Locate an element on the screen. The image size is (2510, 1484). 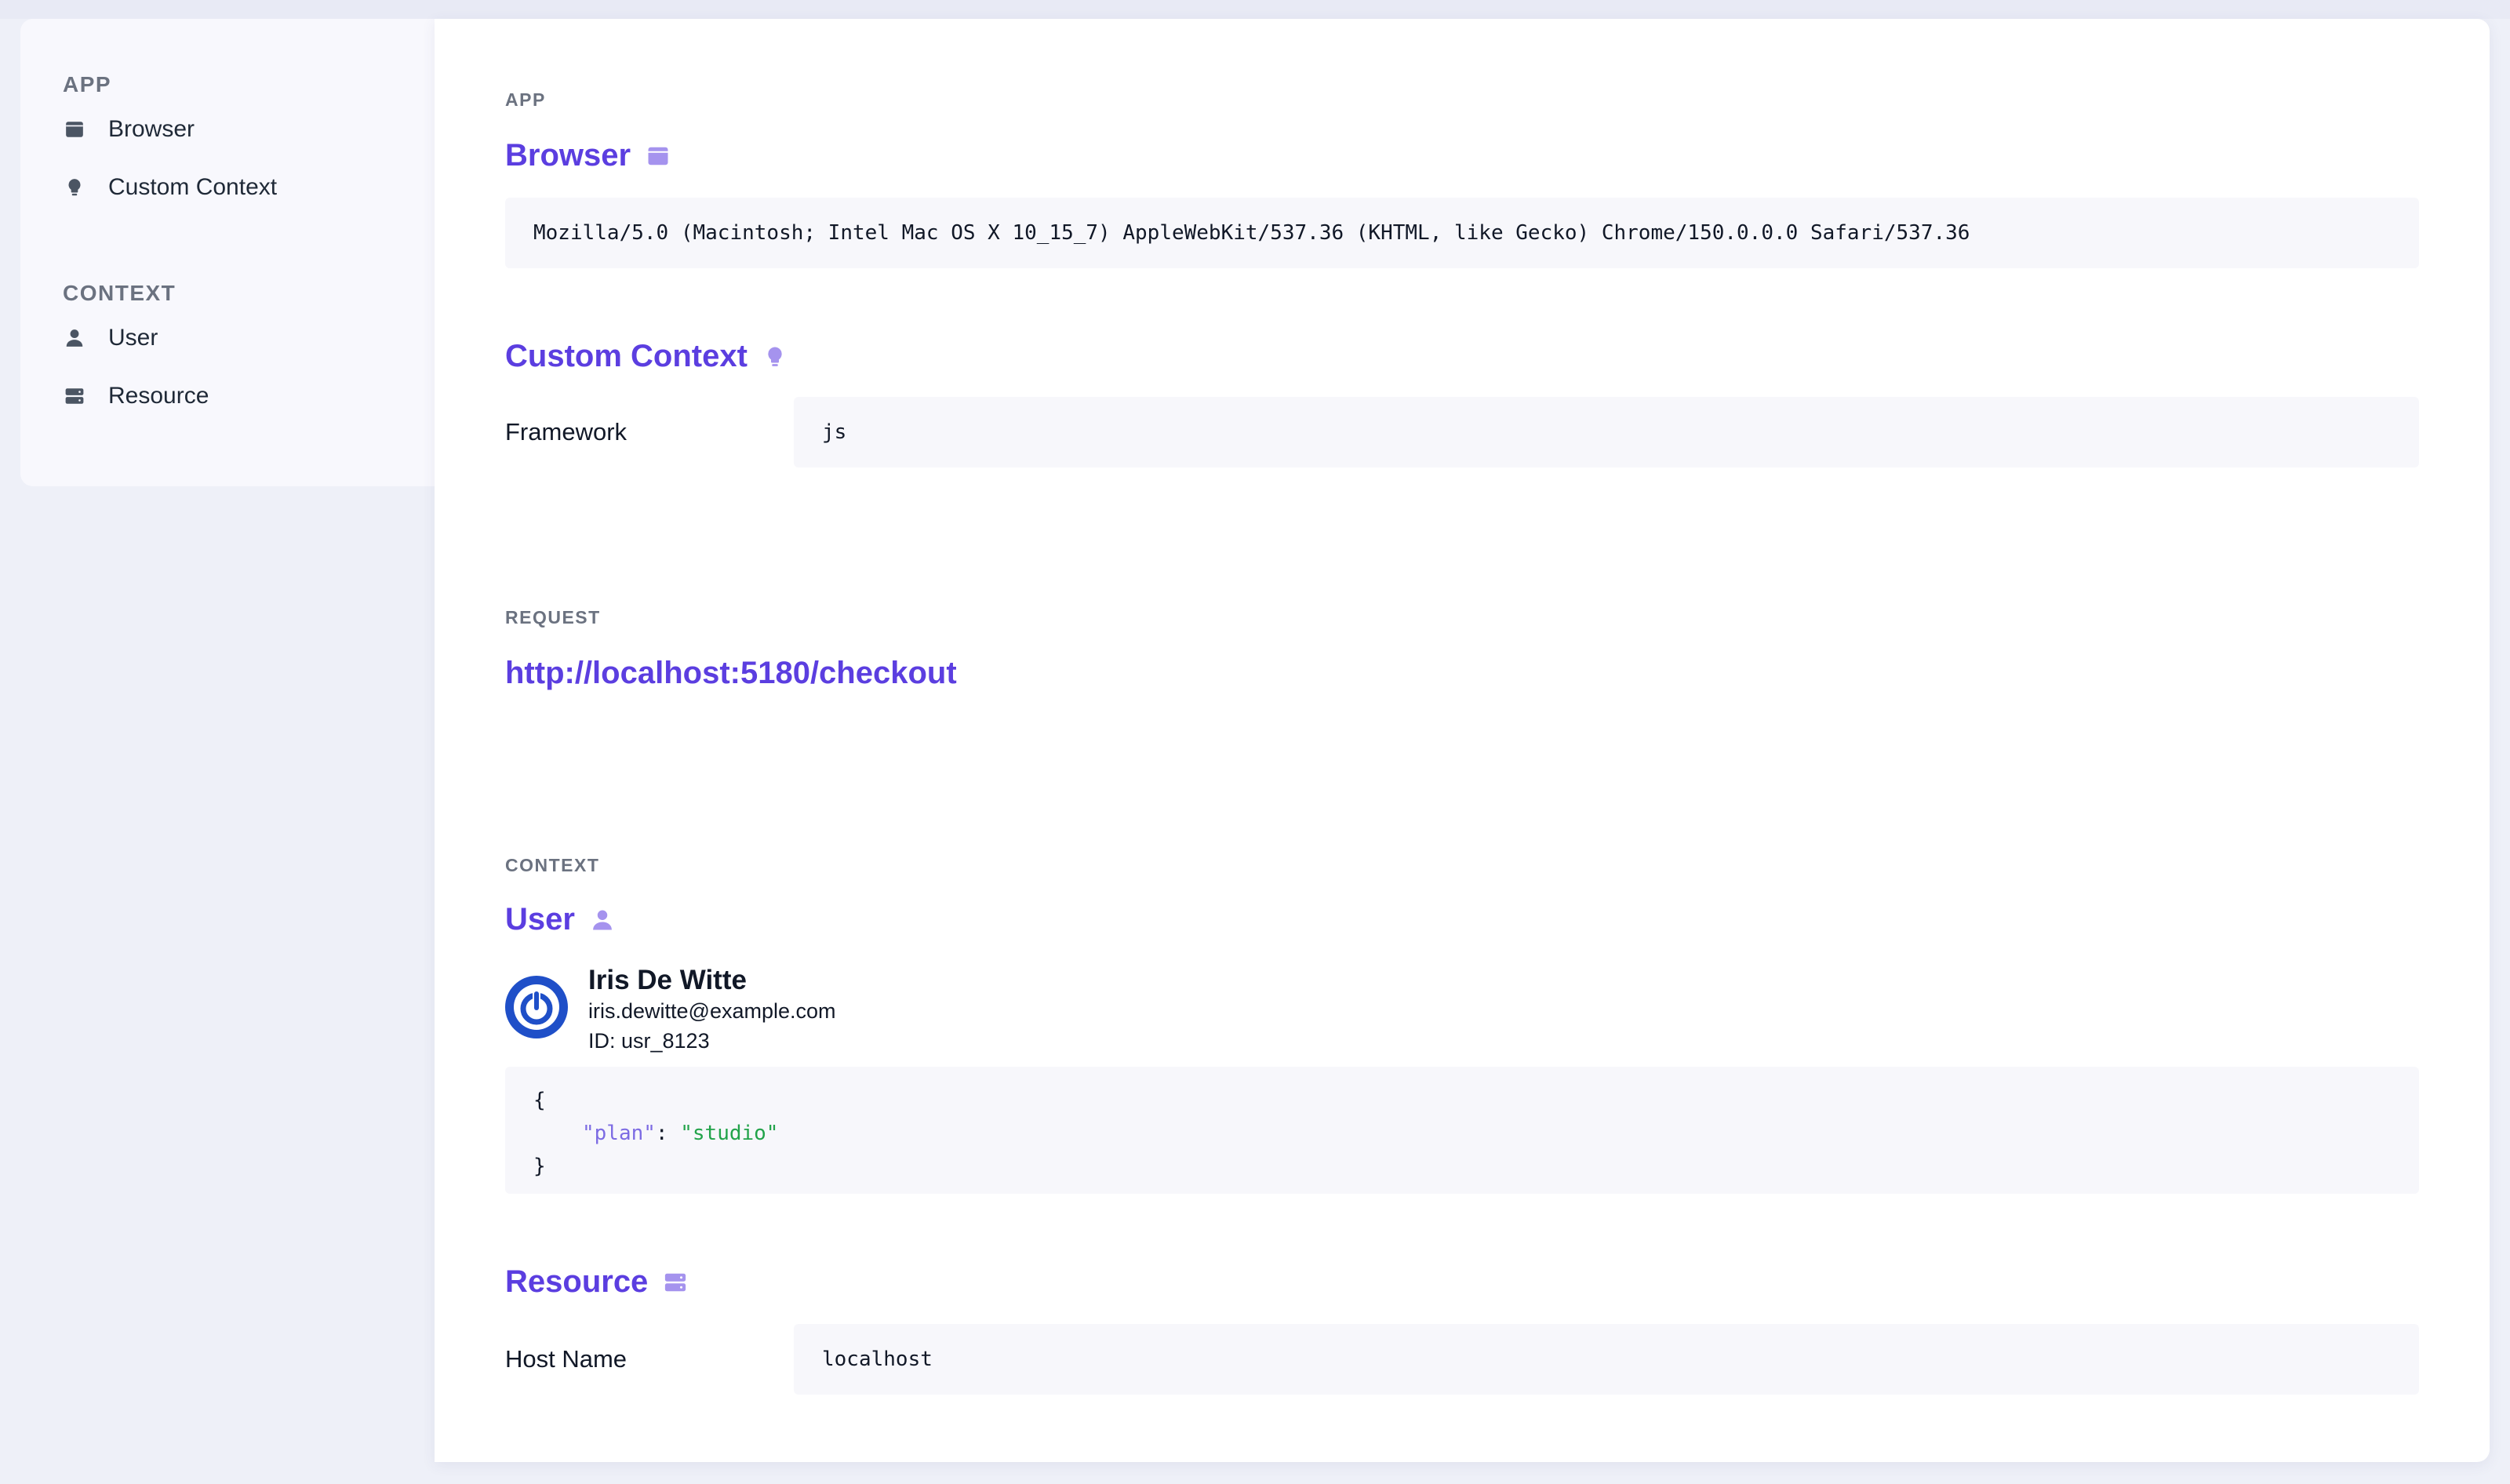
user-heading: User is located at coordinates (559, 919).